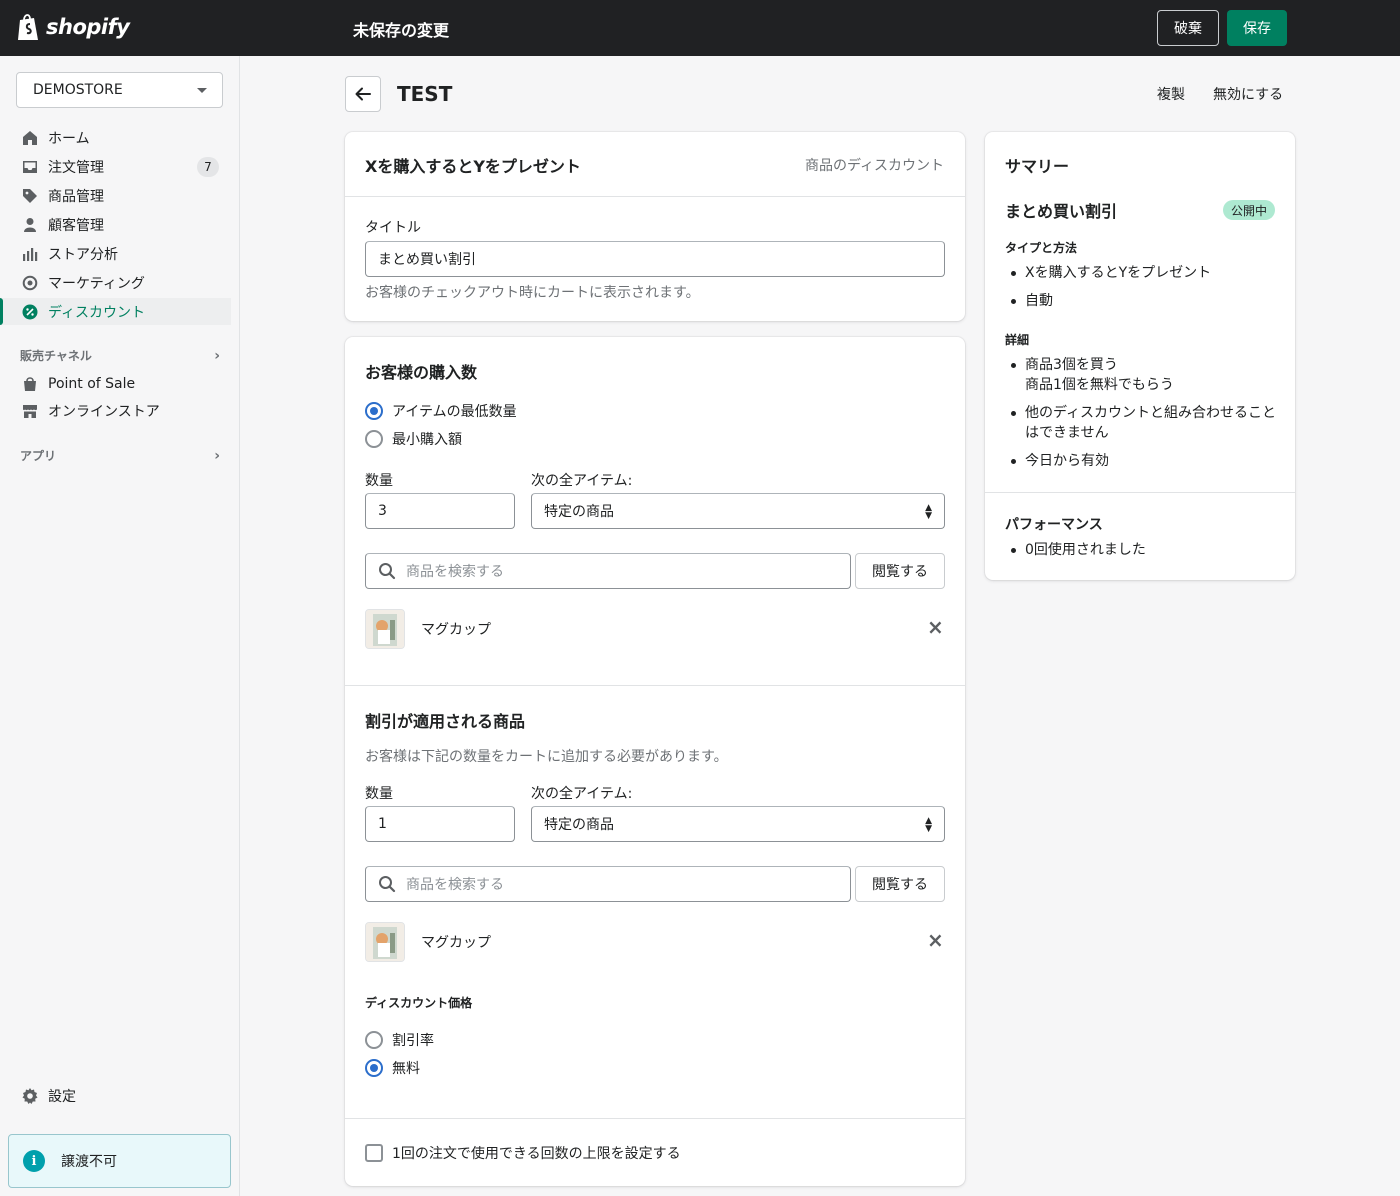 The image size is (1400, 1196). I want to click on sales-channels-header: 販売チャネル ›, so click(120, 355).